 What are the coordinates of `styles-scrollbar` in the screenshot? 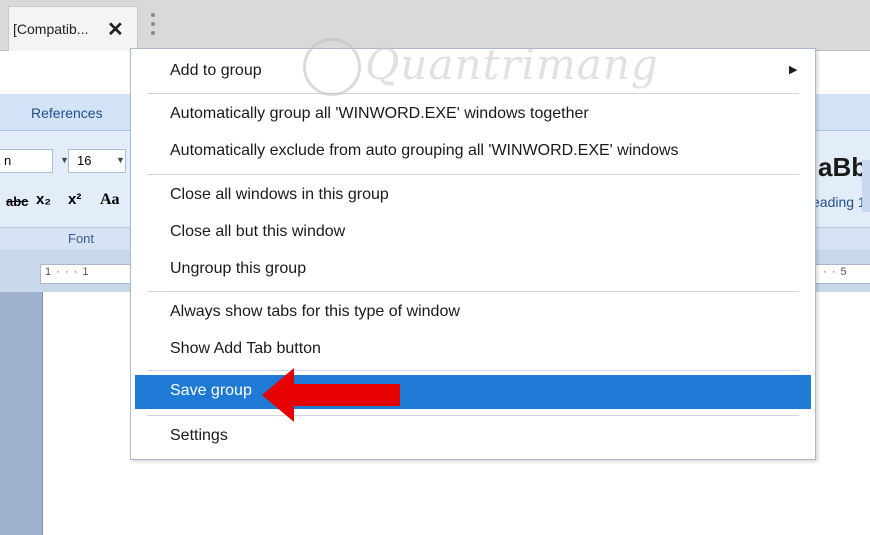 It's located at (866, 186).